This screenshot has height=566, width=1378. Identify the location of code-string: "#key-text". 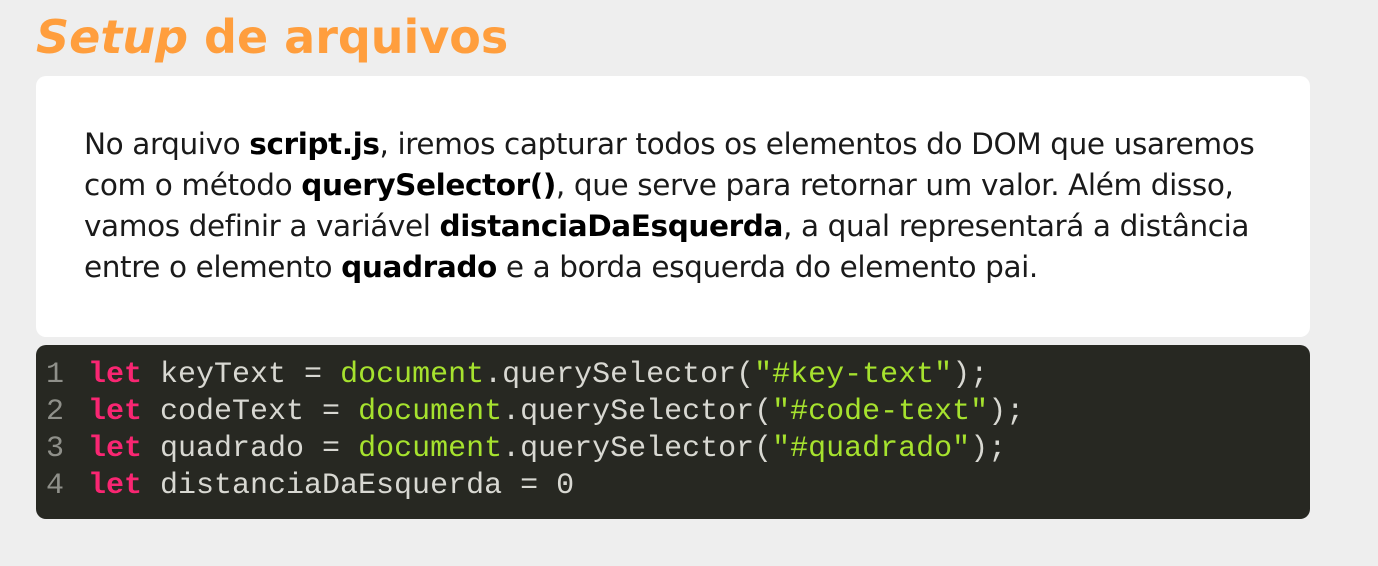
(853, 375).